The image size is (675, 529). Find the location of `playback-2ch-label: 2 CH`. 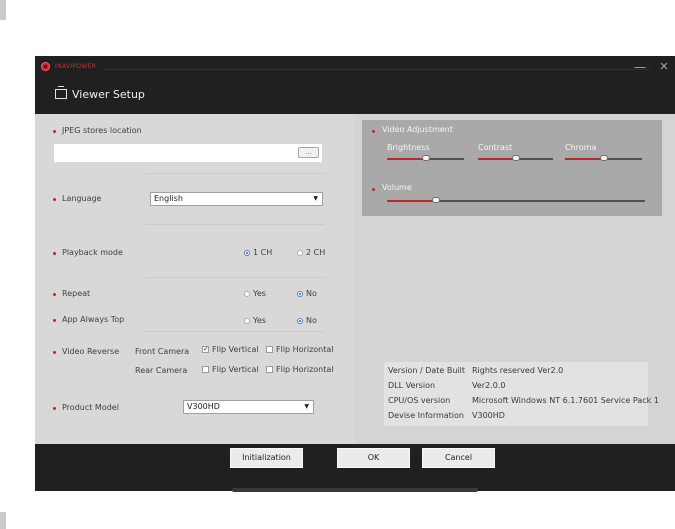

playback-2ch-label: 2 CH is located at coordinates (316, 252).